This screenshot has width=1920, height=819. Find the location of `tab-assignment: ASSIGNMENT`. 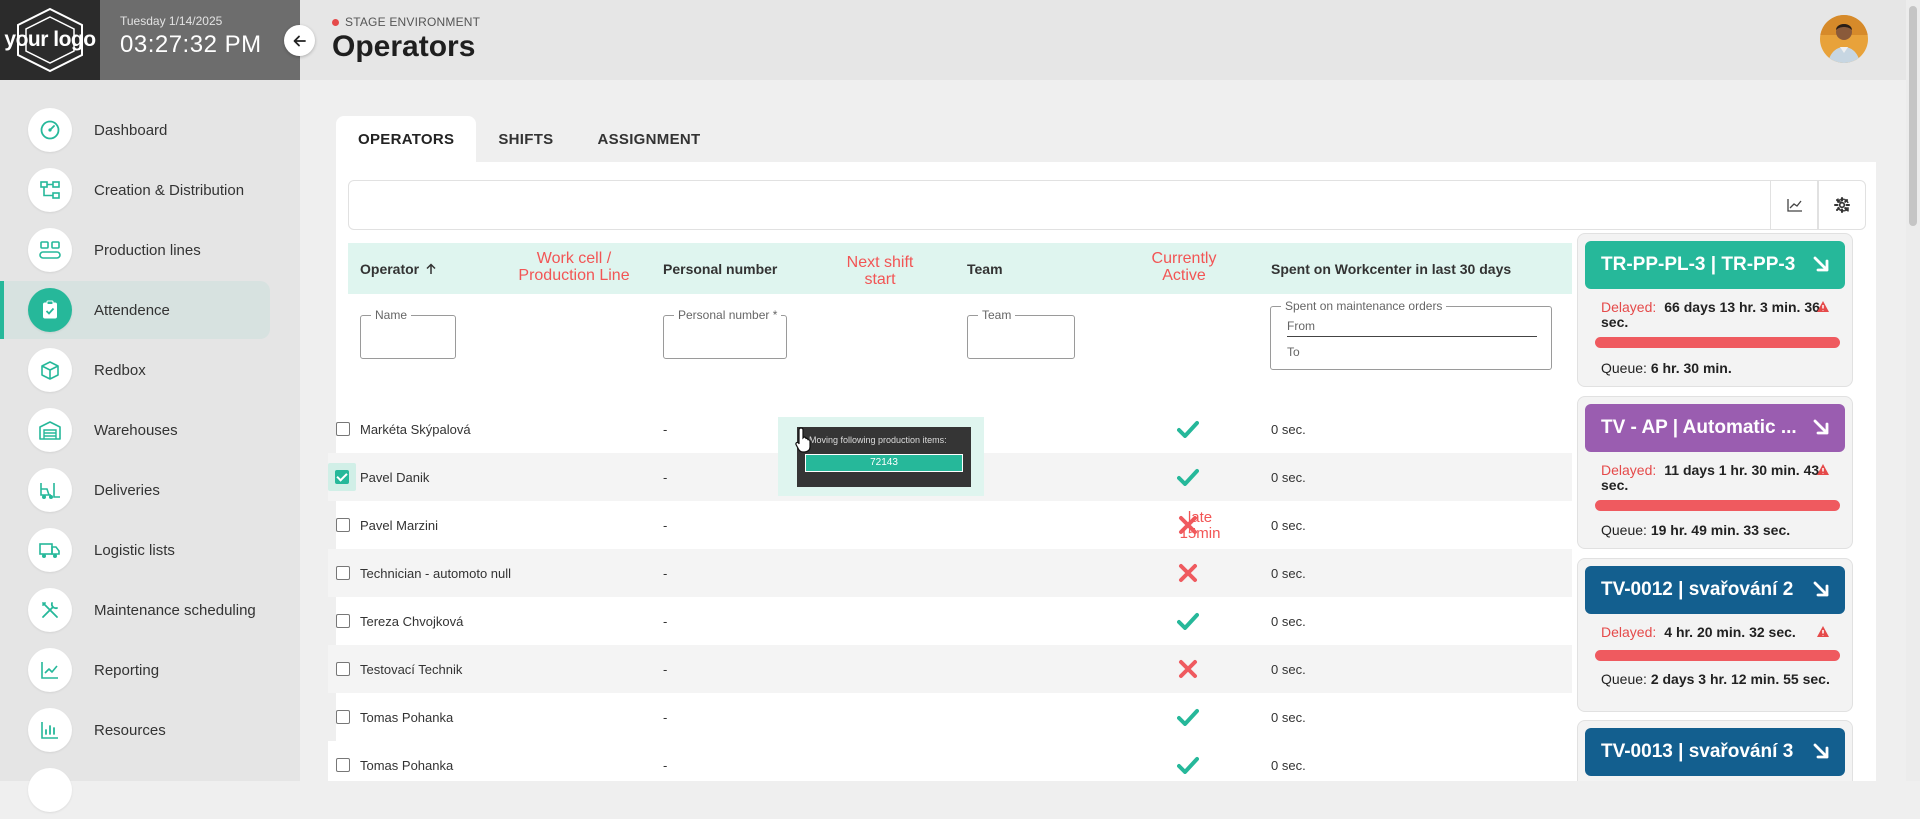

tab-assignment: ASSIGNMENT is located at coordinates (648, 139).